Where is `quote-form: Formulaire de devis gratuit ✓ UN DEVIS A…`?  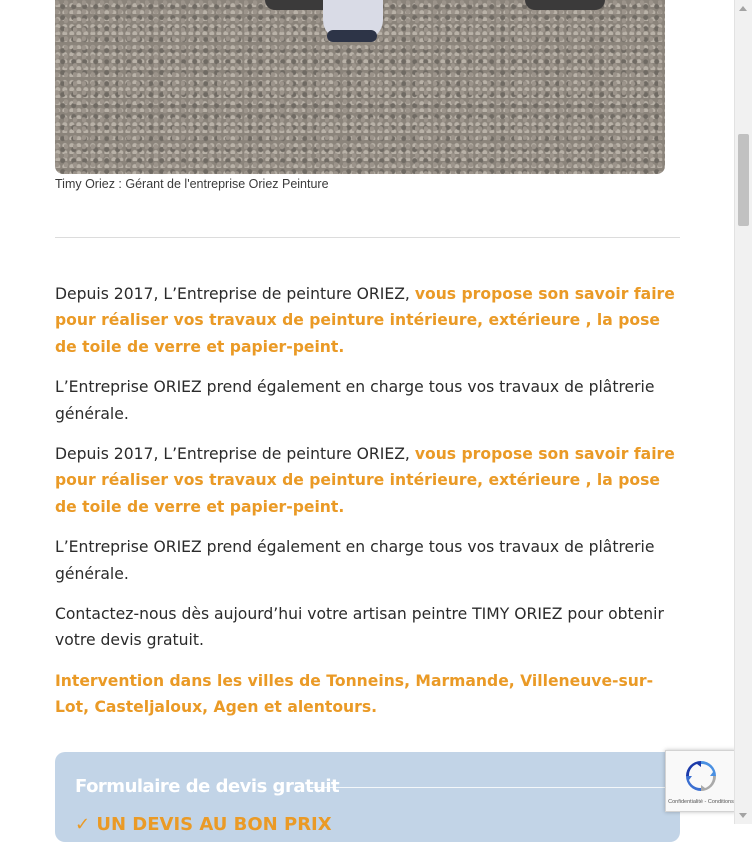 quote-form: Formulaire de devis gratuit ✓ UN DEVIS A… is located at coordinates (367, 797).